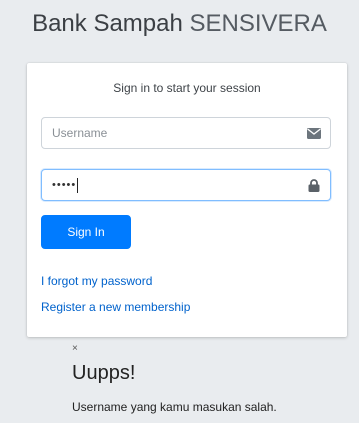 Image resolution: width=359 pixels, height=423 pixels. I want to click on brand-name-bold: Bank Sampah, so click(107, 23).